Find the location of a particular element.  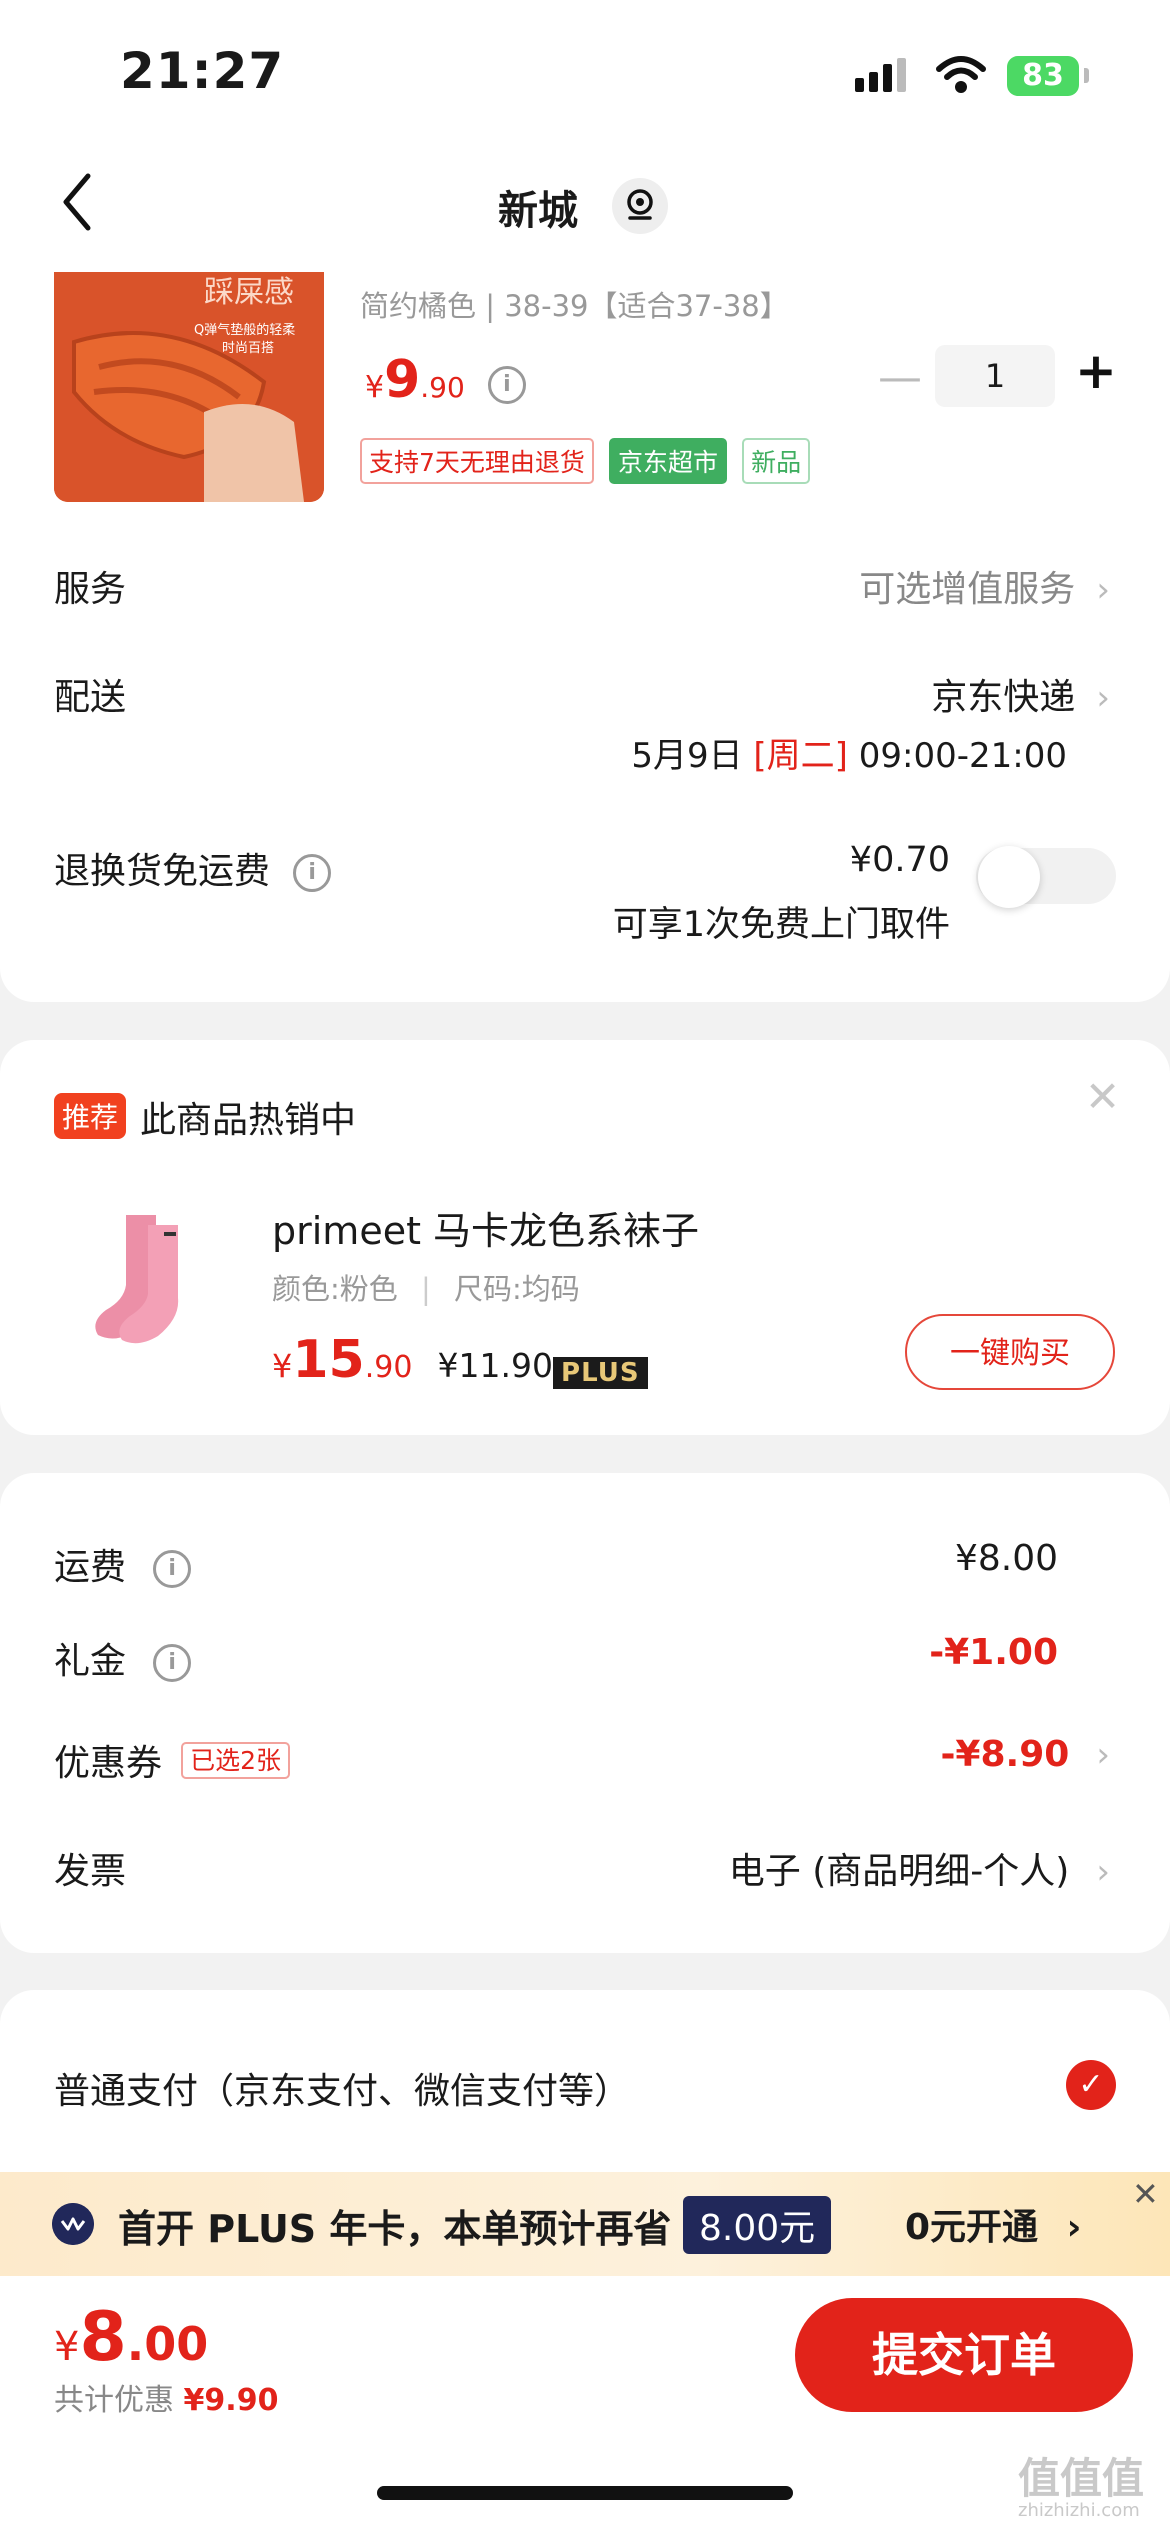

tag-jd-supermarket: 京东超市 is located at coordinates (668, 461).